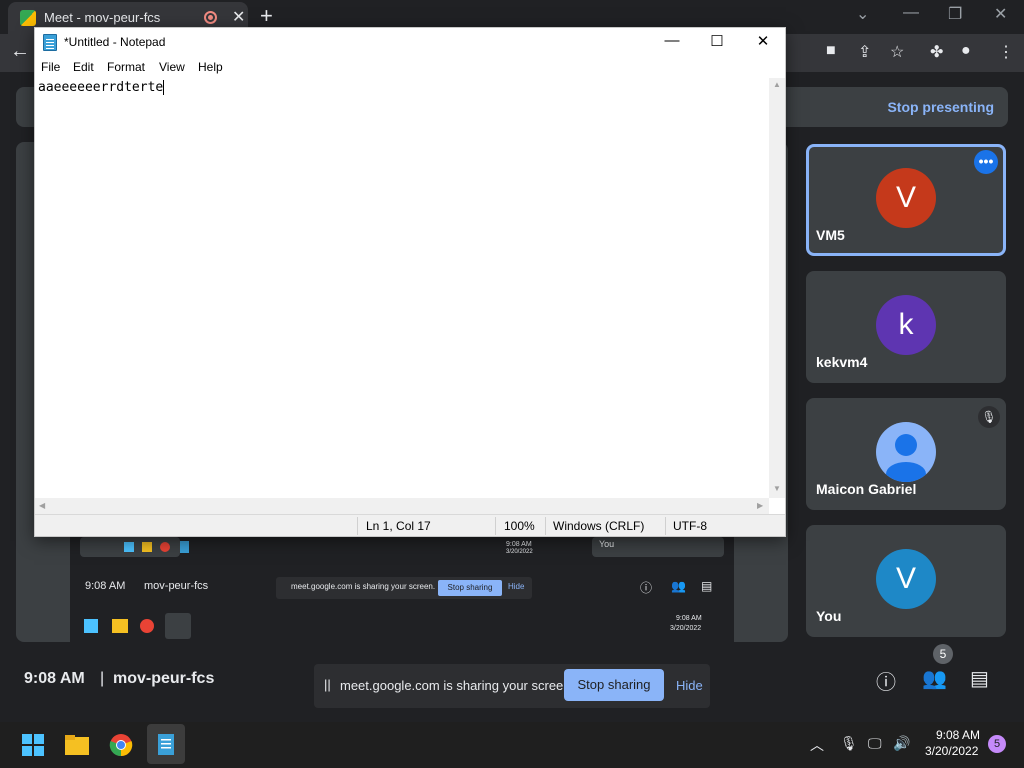  I want to click on nested-share-message: meet.google.com is sharing your screen., so click(363, 586).